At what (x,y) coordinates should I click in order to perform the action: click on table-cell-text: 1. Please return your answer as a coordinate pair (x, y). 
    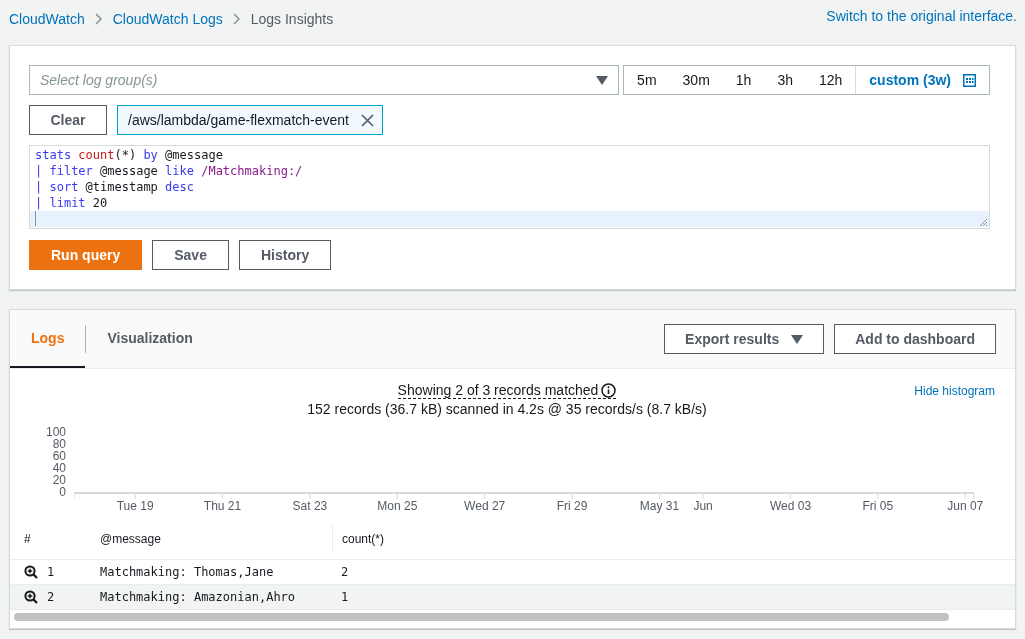
    Looking at the image, I should click on (344, 597).